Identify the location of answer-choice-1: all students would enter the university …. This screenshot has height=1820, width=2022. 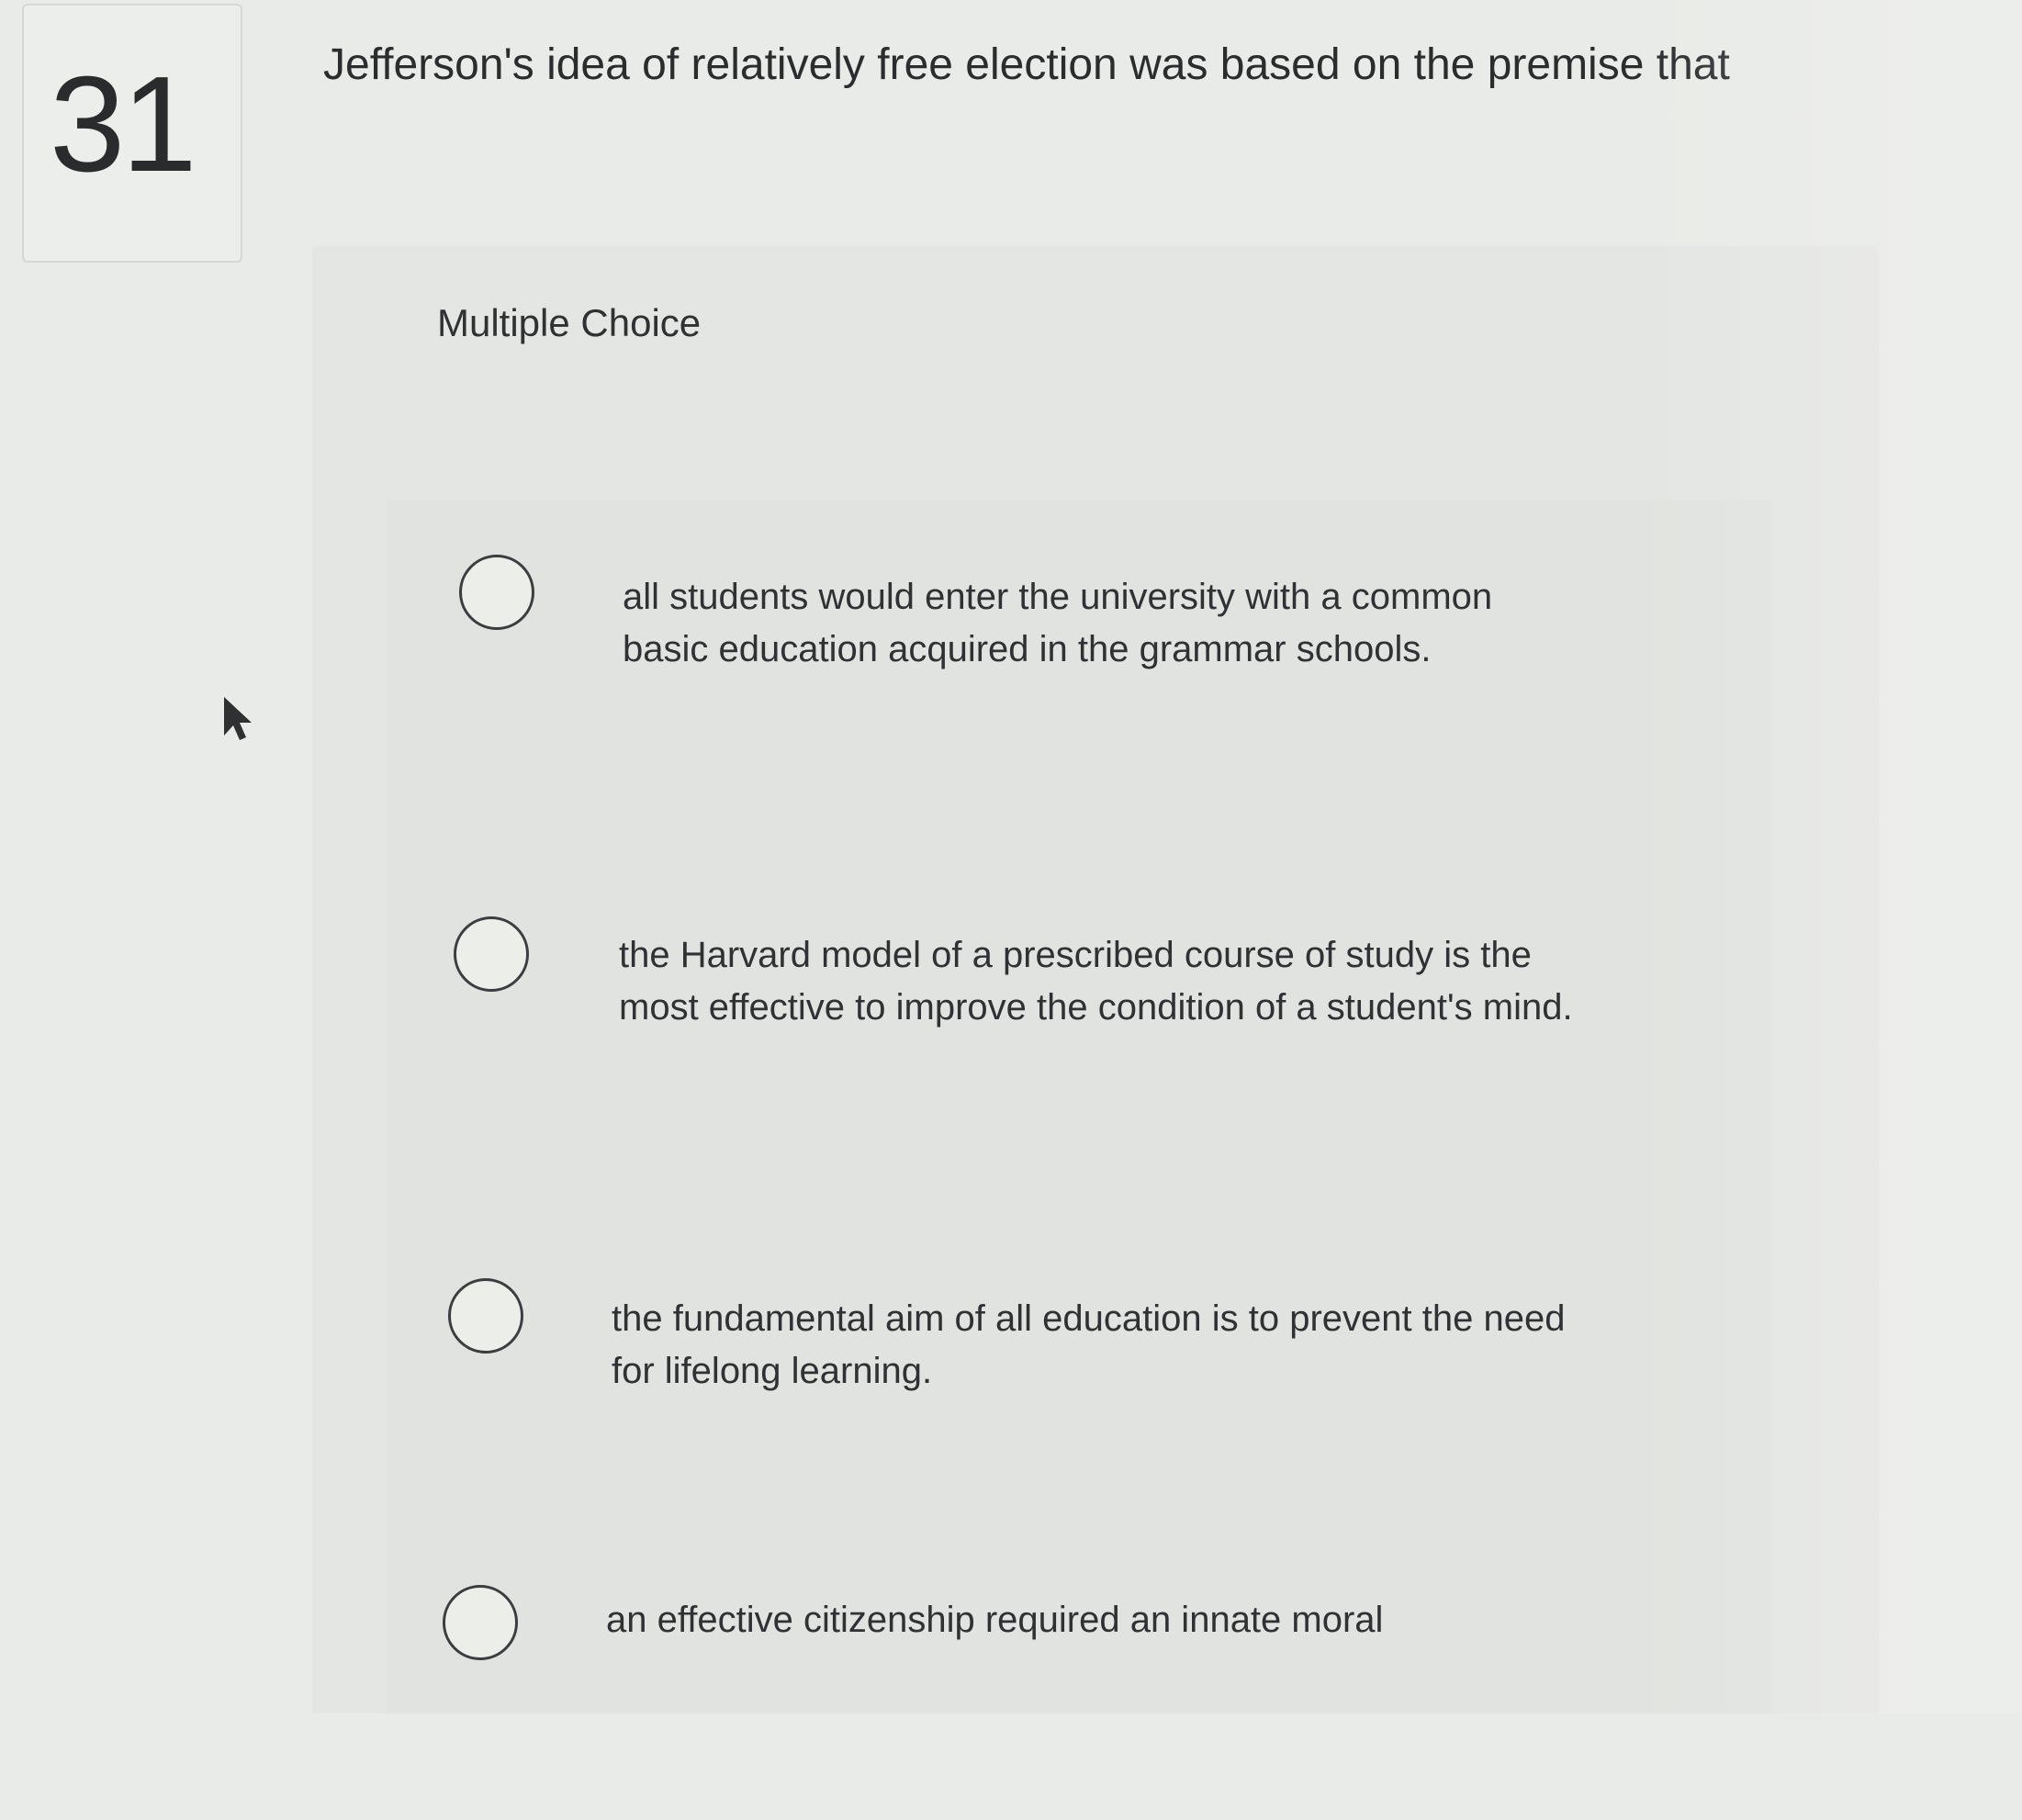
(1079, 646).